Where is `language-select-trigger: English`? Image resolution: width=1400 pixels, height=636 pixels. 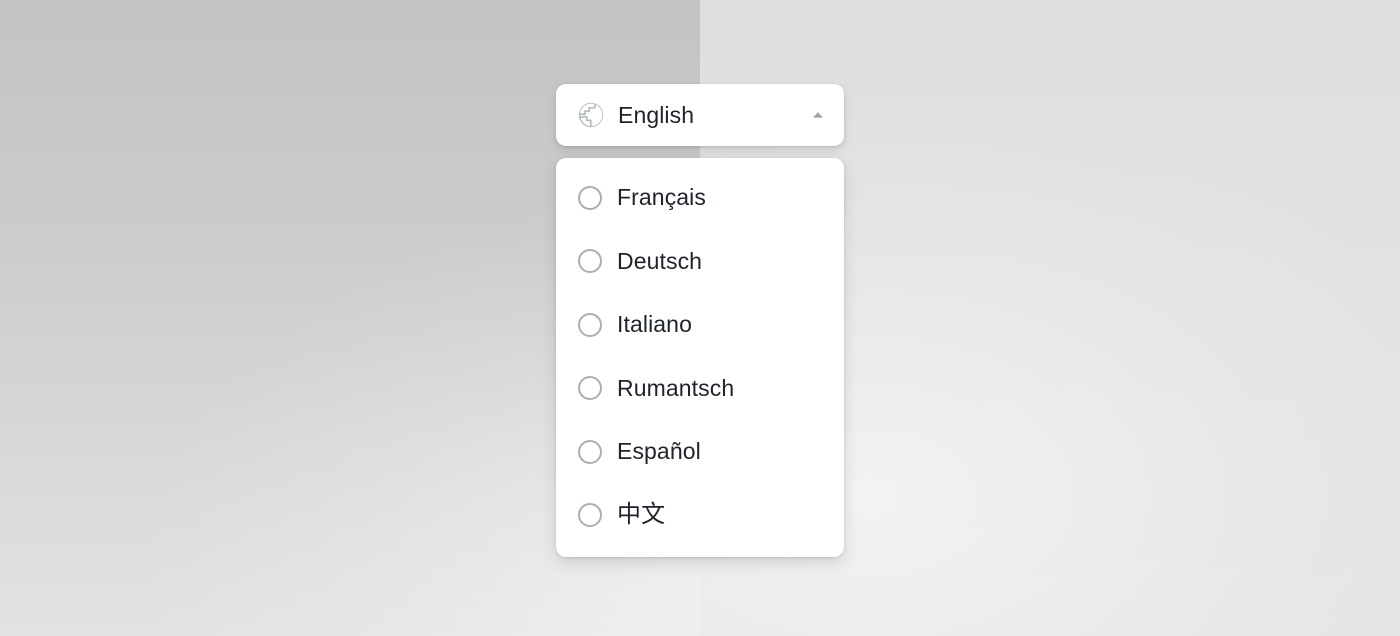 language-select-trigger: English is located at coordinates (700, 115).